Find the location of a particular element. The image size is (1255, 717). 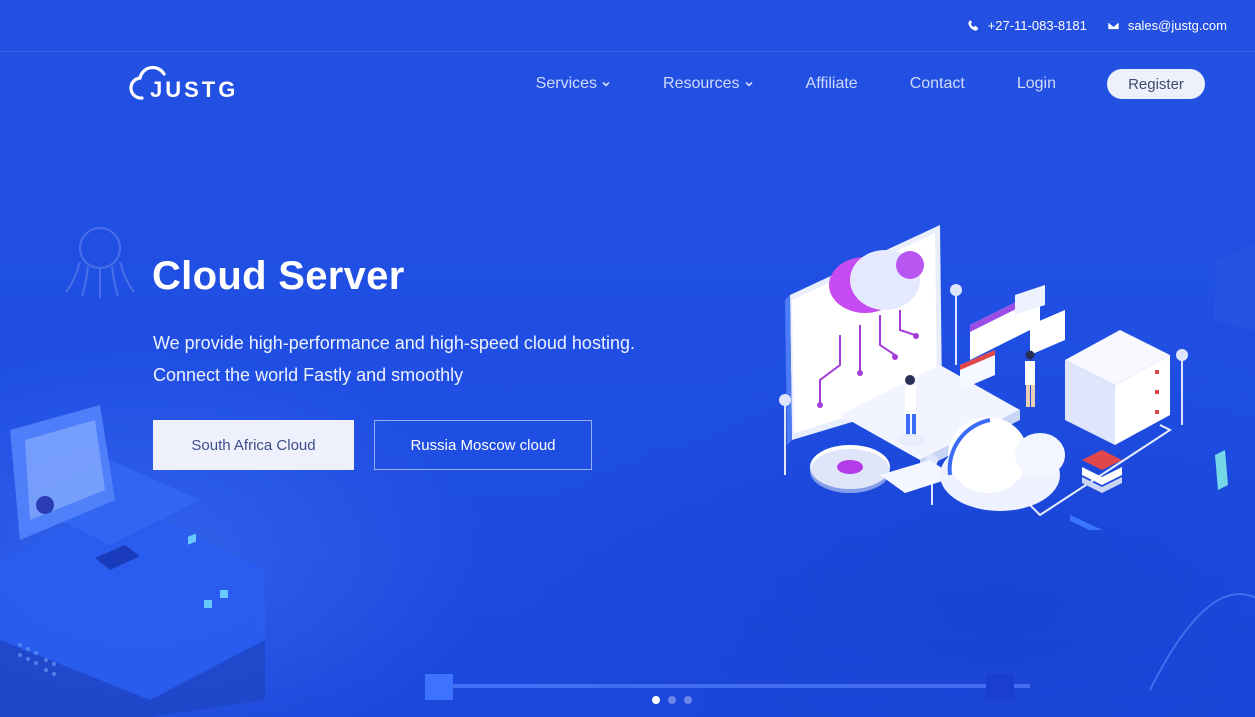

phone-number: +27-11-083-8181 is located at coordinates (1037, 25).